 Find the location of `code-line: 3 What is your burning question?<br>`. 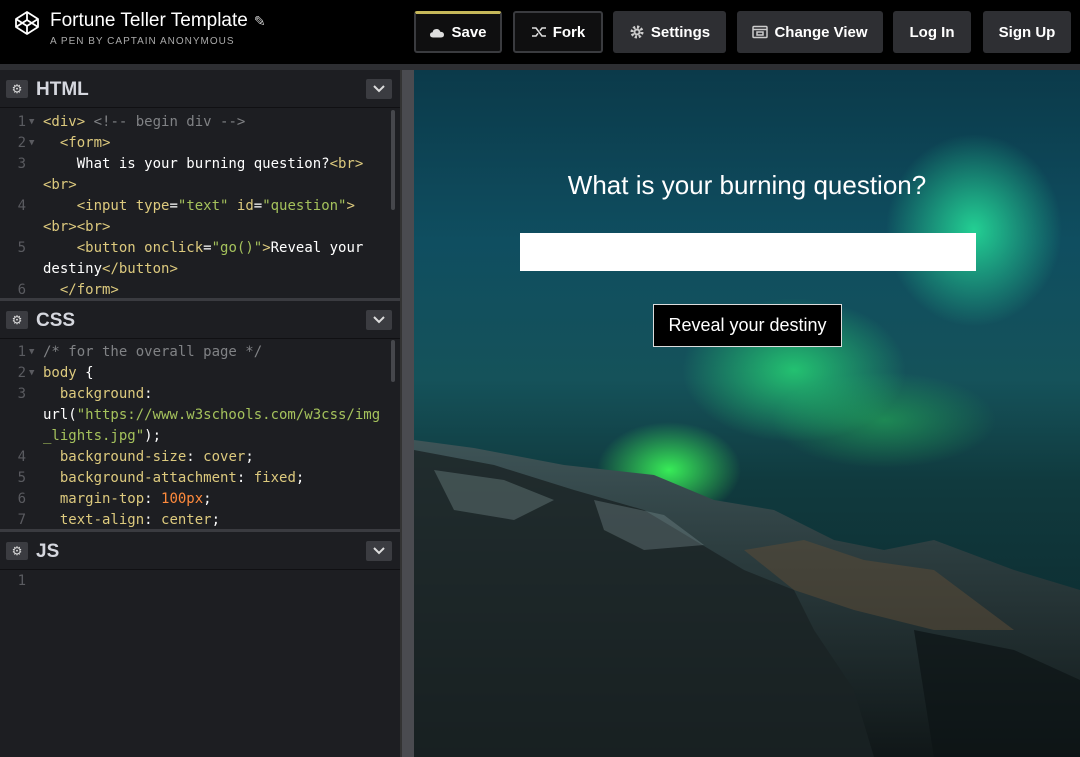

code-line: 3 What is your burning question?<br> is located at coordinates (200, 164).